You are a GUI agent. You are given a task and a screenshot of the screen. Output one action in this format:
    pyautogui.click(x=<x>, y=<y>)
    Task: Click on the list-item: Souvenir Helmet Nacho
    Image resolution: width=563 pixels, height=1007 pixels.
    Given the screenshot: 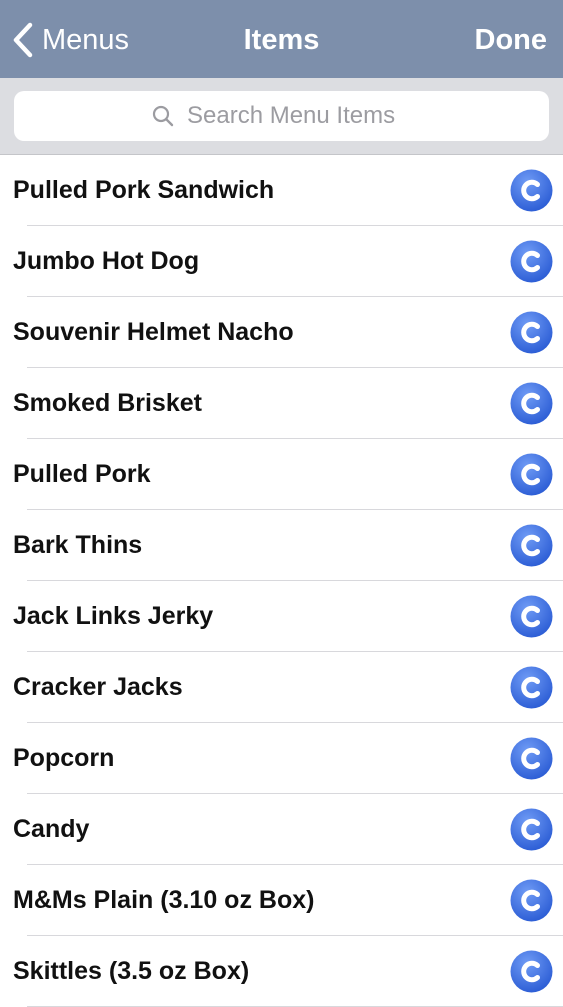 What is the action you would take?
    pyautogui.click(x=281, y=332)
    